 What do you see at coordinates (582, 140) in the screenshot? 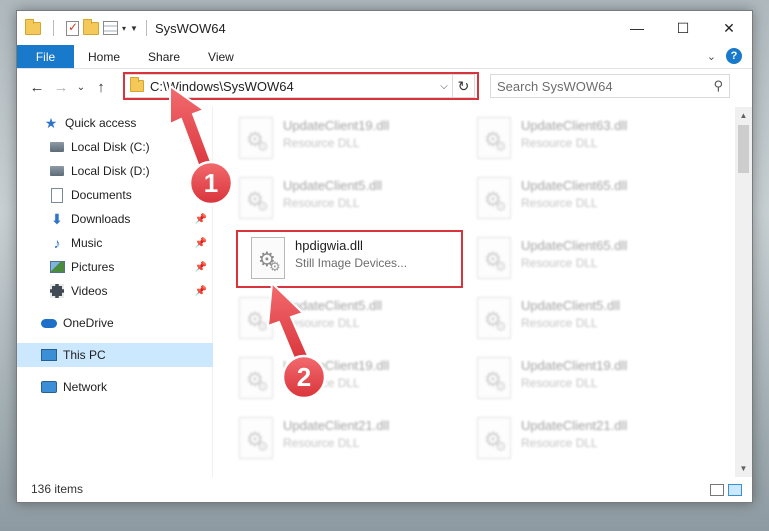
I see `file-item: ⚙ ⚙ UpdateClient63.dll Resource DLL` at bounding box center [582, 140].